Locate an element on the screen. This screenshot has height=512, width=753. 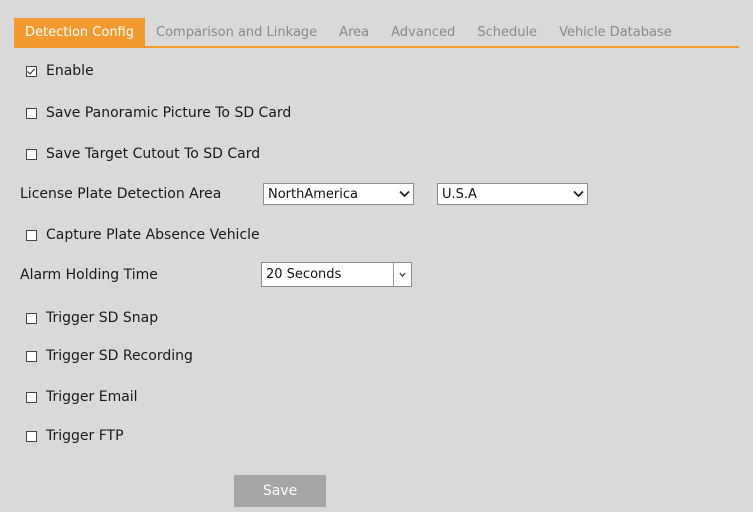
save-panoramic-option: Save Panoramic Picture To SD Card is located at coordinates (158, 113).